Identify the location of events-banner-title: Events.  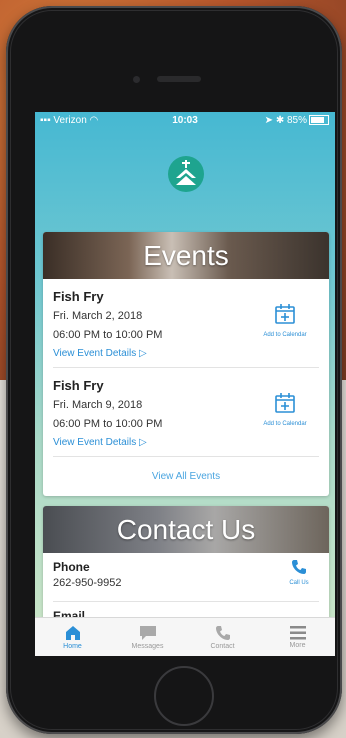
(186, 255).